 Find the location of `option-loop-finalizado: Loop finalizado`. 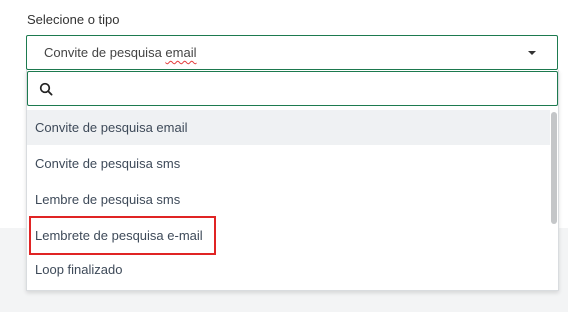

option-loop-finalizado: Loop finalizado is located at coordinates (289, 269).